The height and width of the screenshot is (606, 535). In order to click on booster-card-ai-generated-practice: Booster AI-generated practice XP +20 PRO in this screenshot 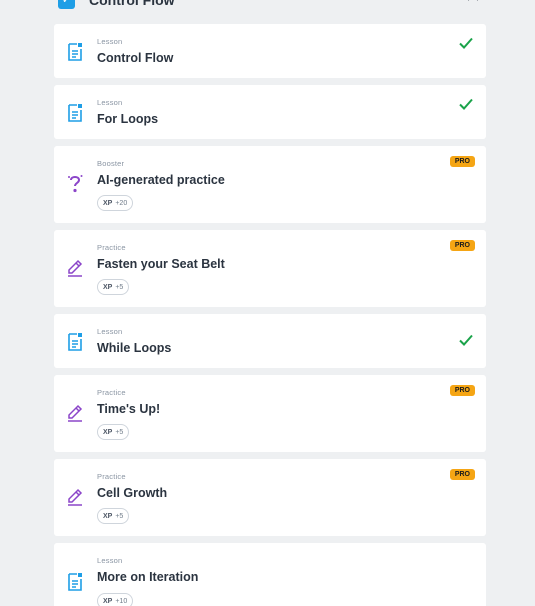, I will do `click(270, 184)`.